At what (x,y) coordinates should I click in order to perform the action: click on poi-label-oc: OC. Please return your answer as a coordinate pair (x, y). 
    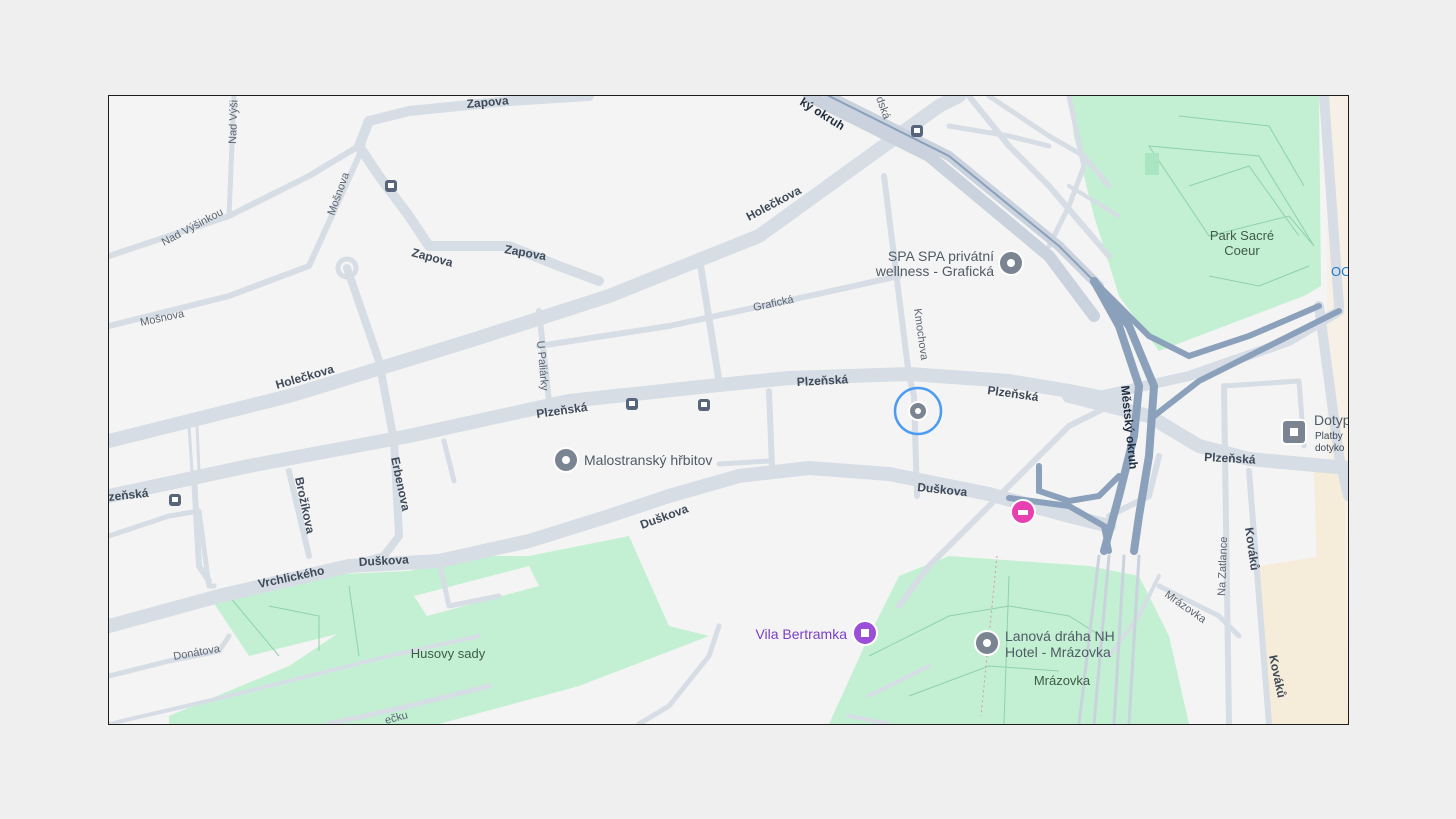
    Looking at the image, I should click on (1339, 271).